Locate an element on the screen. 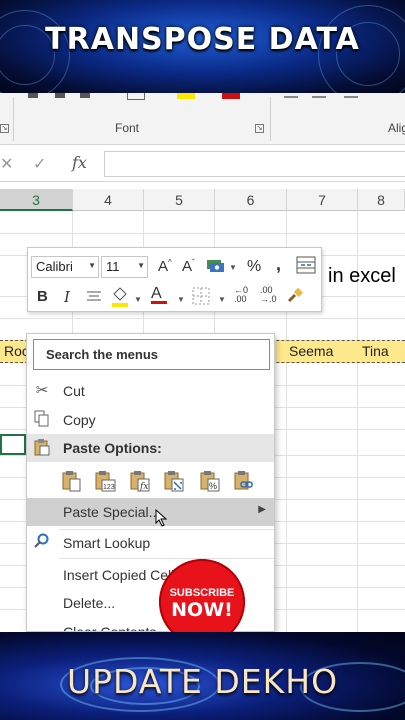 The height and width of the screenshot is (720, 405). comma-style-icon: , is located at coordinates (278, 264).